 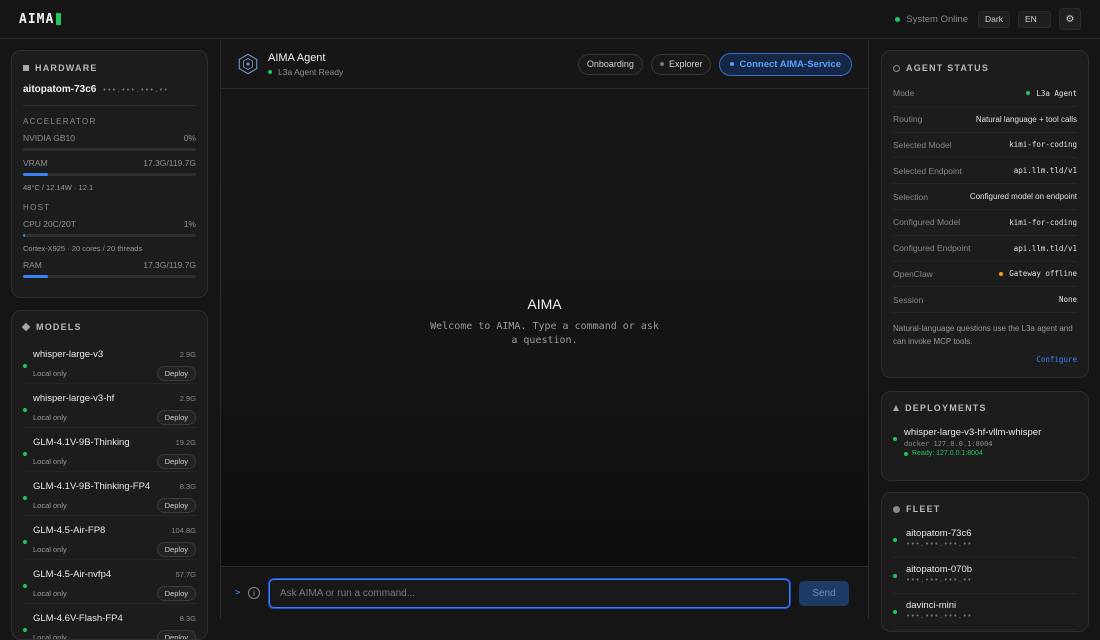 I want to click on fleet-item: aitopatom-73c6 •••.•••.•••.••, so click(x=985, y=540).